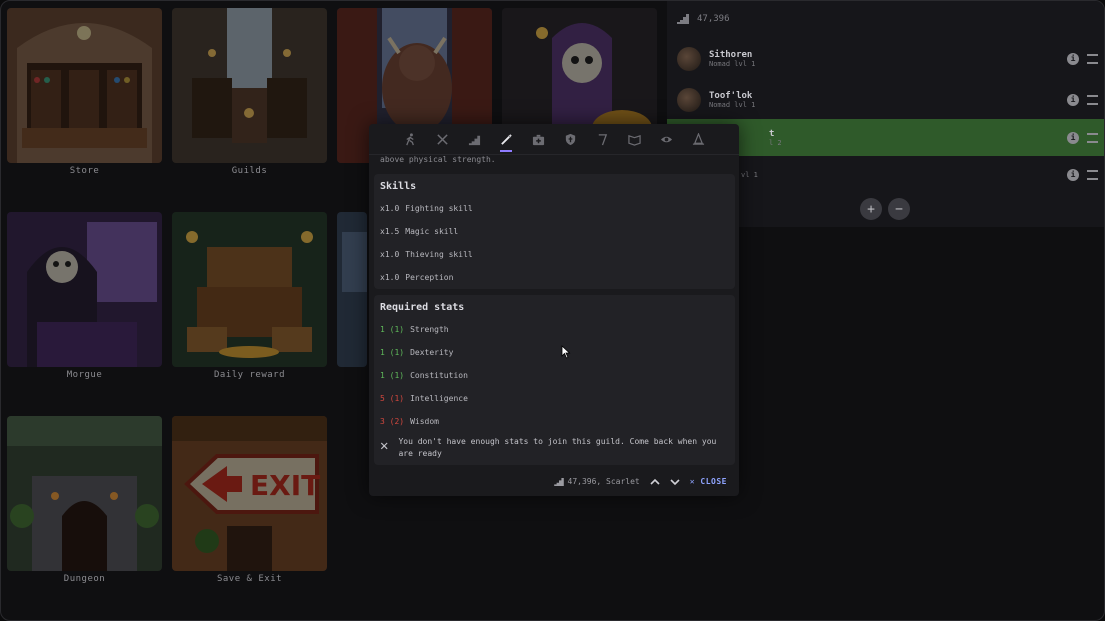 The image size is (1105, 621). Describe the element at coordinates (84, 375) in the screenshot. I see `morgue-label: Morgue` at that location.